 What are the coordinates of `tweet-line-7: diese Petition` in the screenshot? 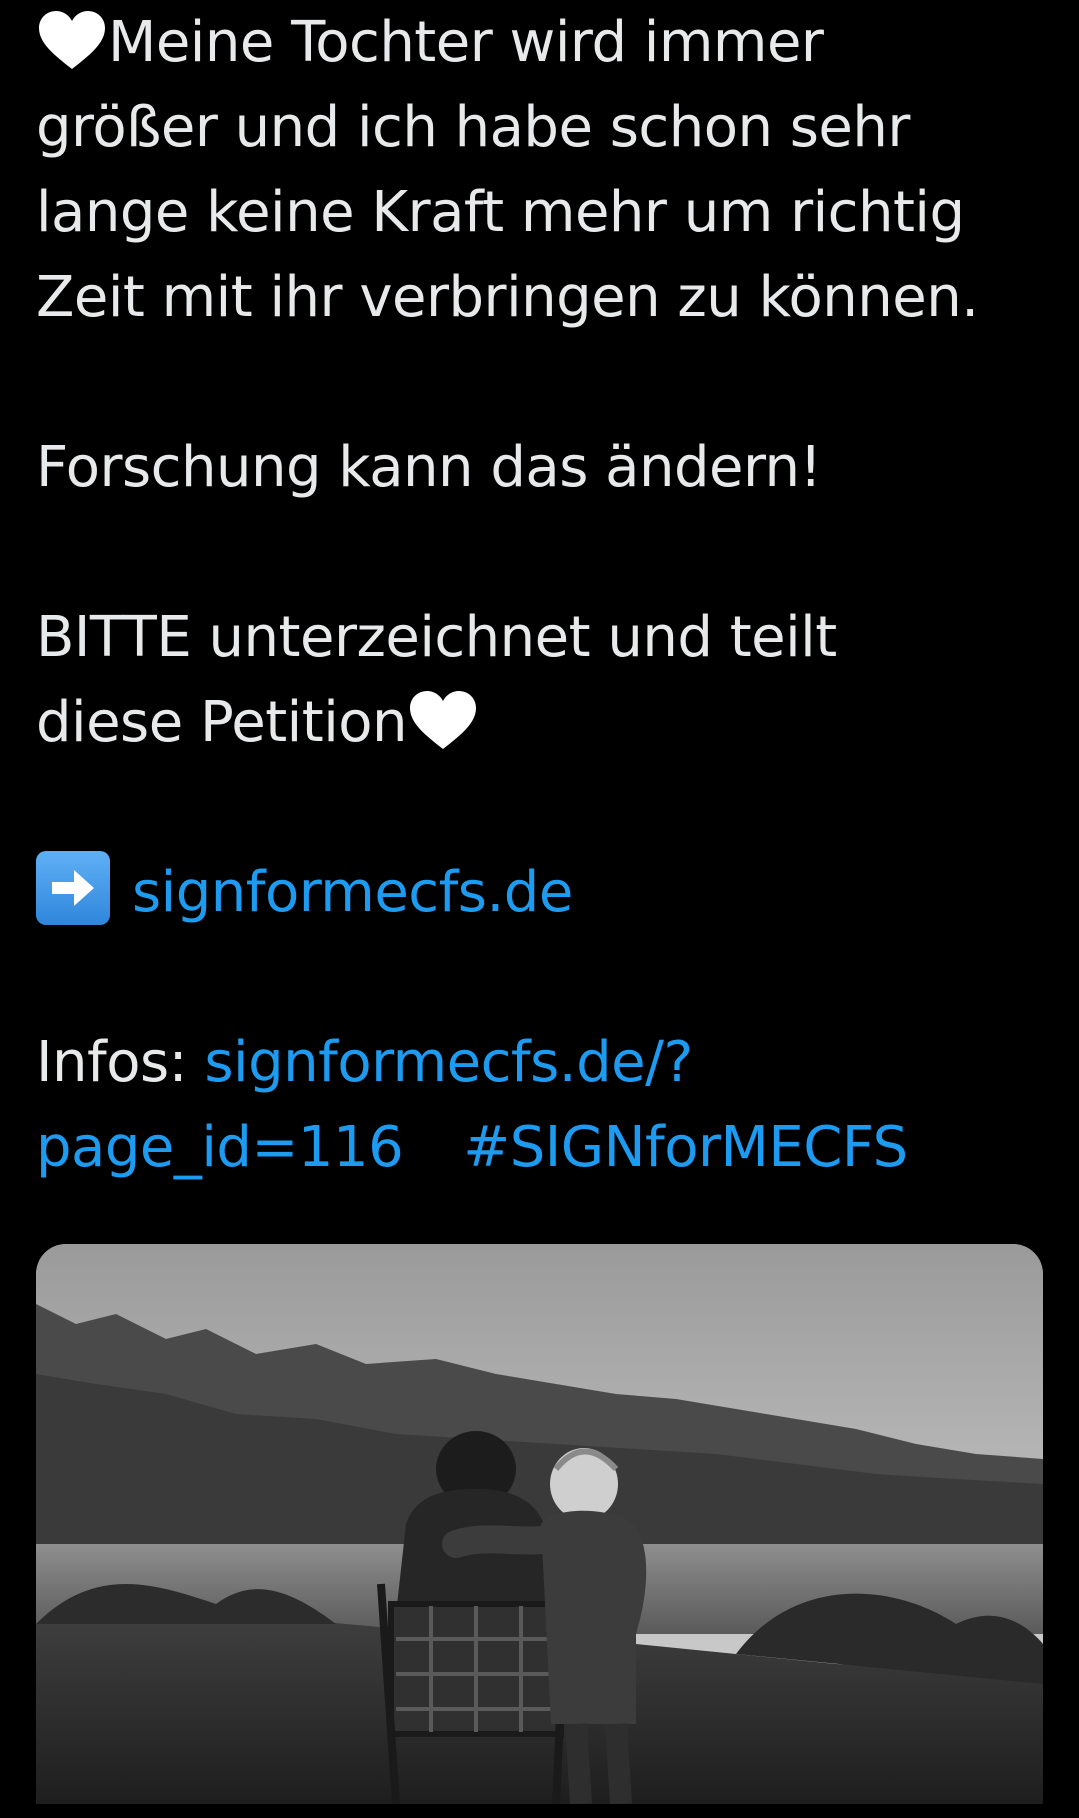 It's located at (541, 722).